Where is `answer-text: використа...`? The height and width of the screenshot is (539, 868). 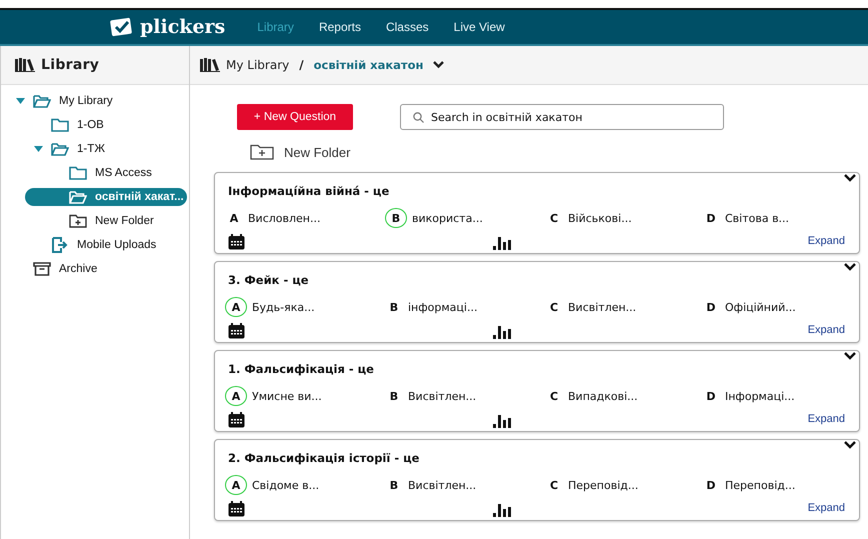 answer-text: використа... is located at coordinates (447, 218).